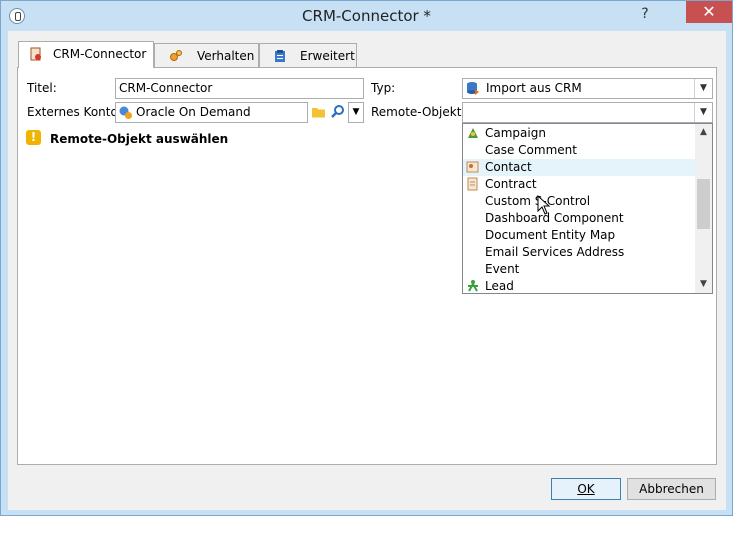 Image resolution: width=751 pixels, height=533 pixels. I want to click on list-item-label: Event, so click(502, 269).